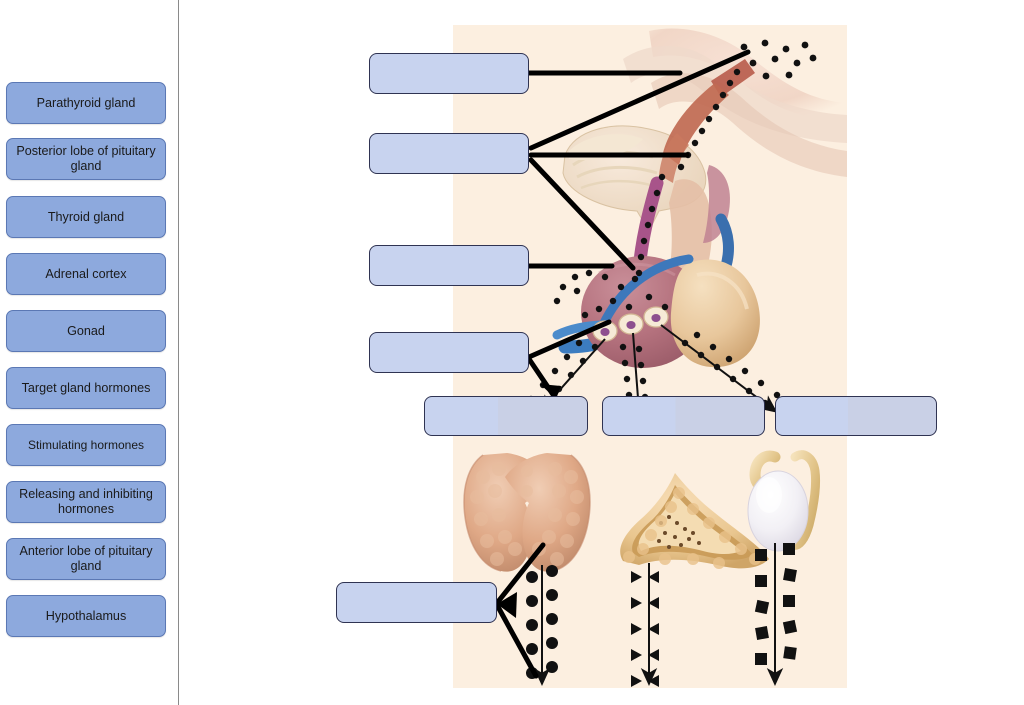  What do you see at coordinates (645, 629) in the screenshot?
I see `adrenal-hormone-markers` at bounding box center [645, 629].